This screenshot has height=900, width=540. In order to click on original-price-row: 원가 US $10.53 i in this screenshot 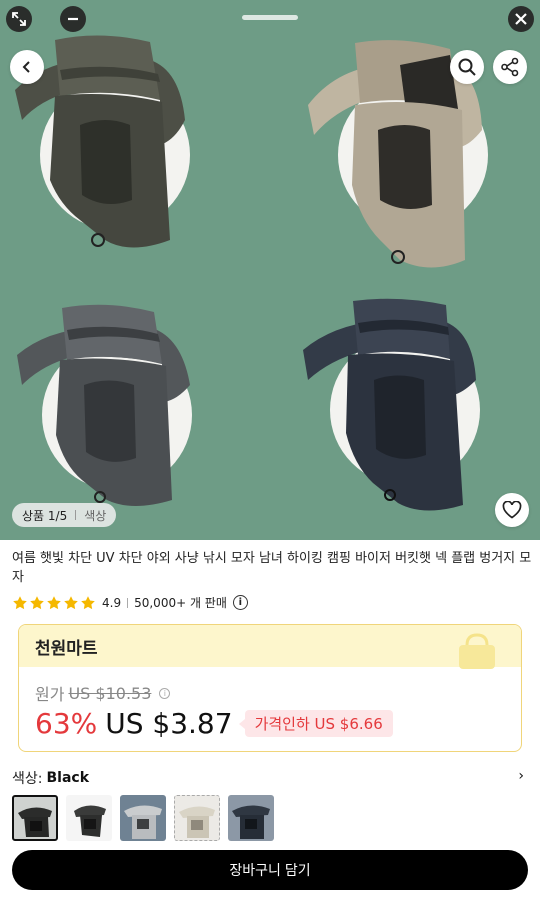, I will do `click(103, 693)`.